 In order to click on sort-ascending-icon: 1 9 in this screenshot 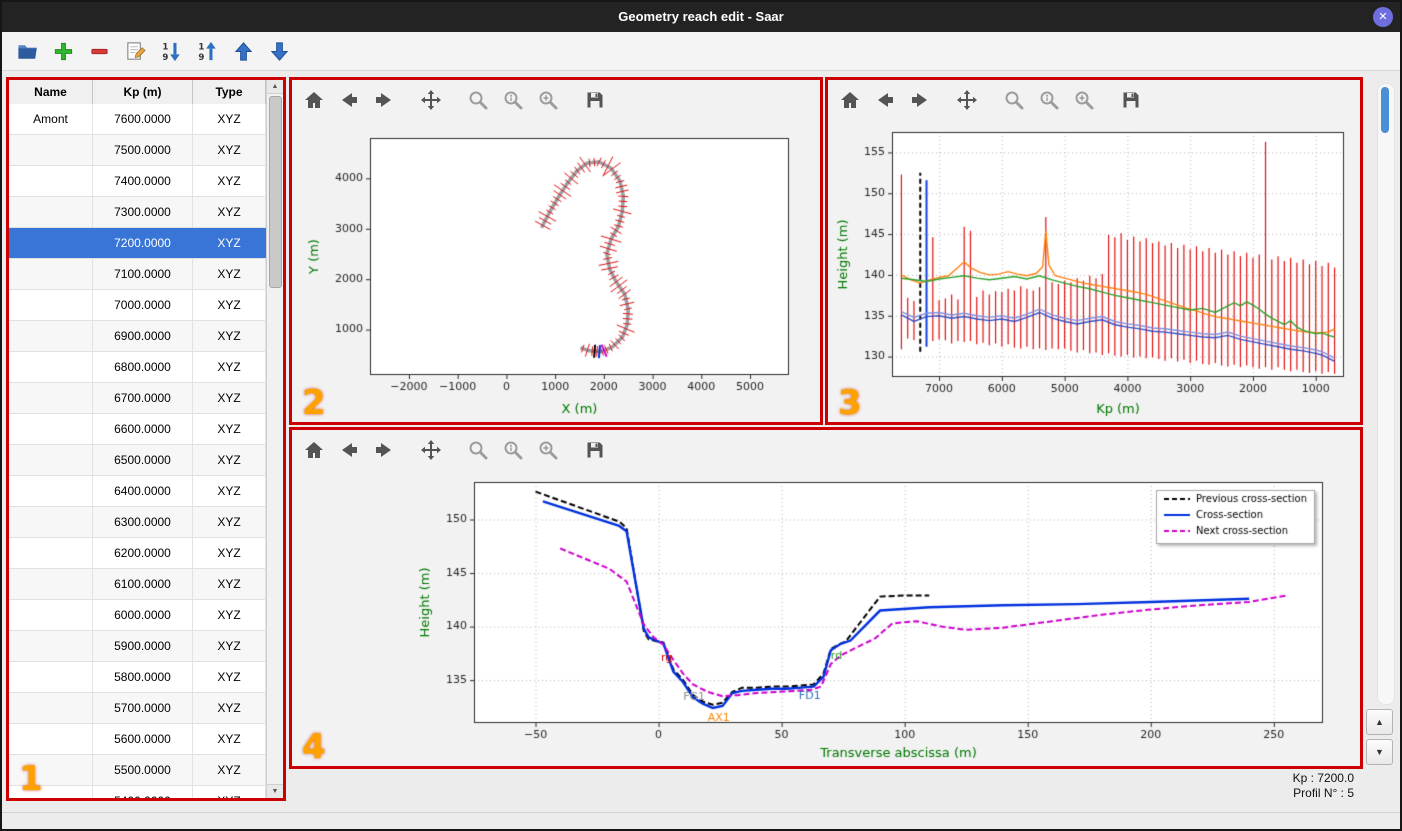, I will do `click(207, 52)`.